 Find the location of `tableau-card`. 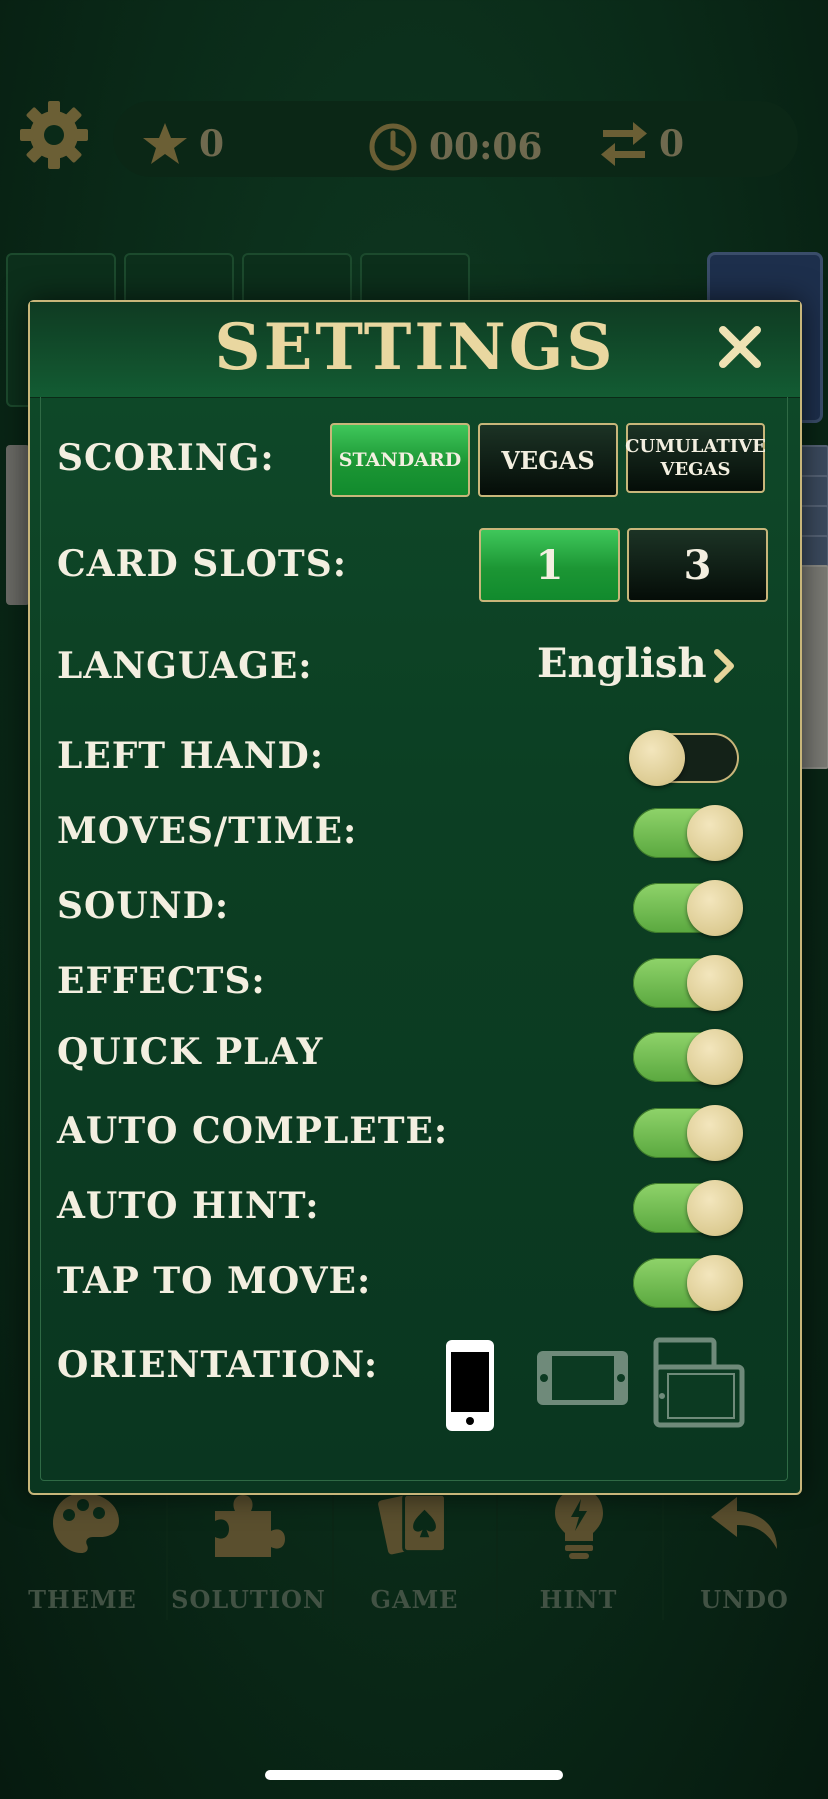

tableau-card is located at coordinates (18, 525).